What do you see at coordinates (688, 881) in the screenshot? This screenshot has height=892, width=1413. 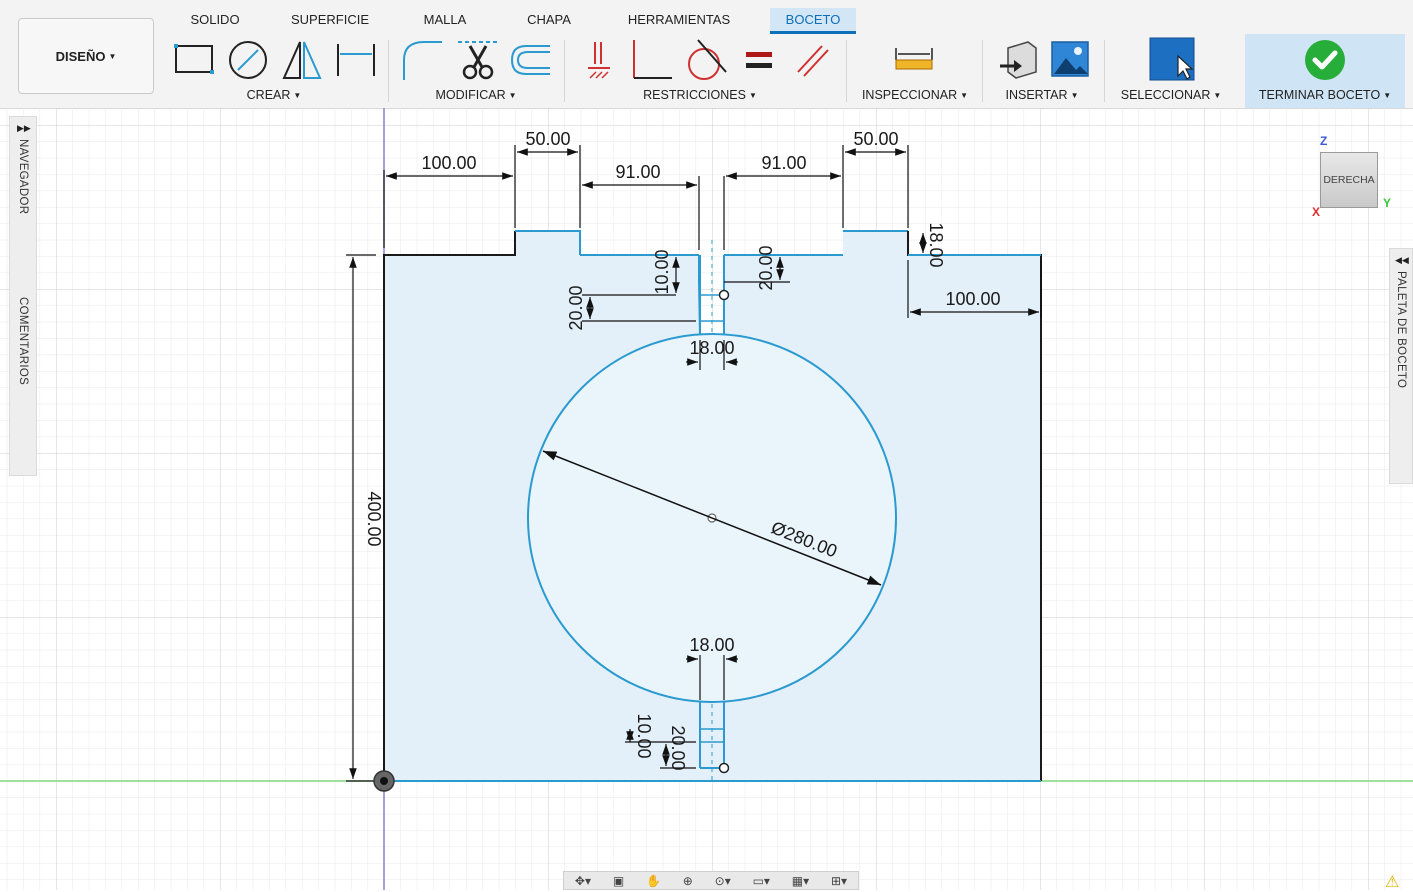 I see `zoom-icon: ⊕` at bounding box center [688, 881].